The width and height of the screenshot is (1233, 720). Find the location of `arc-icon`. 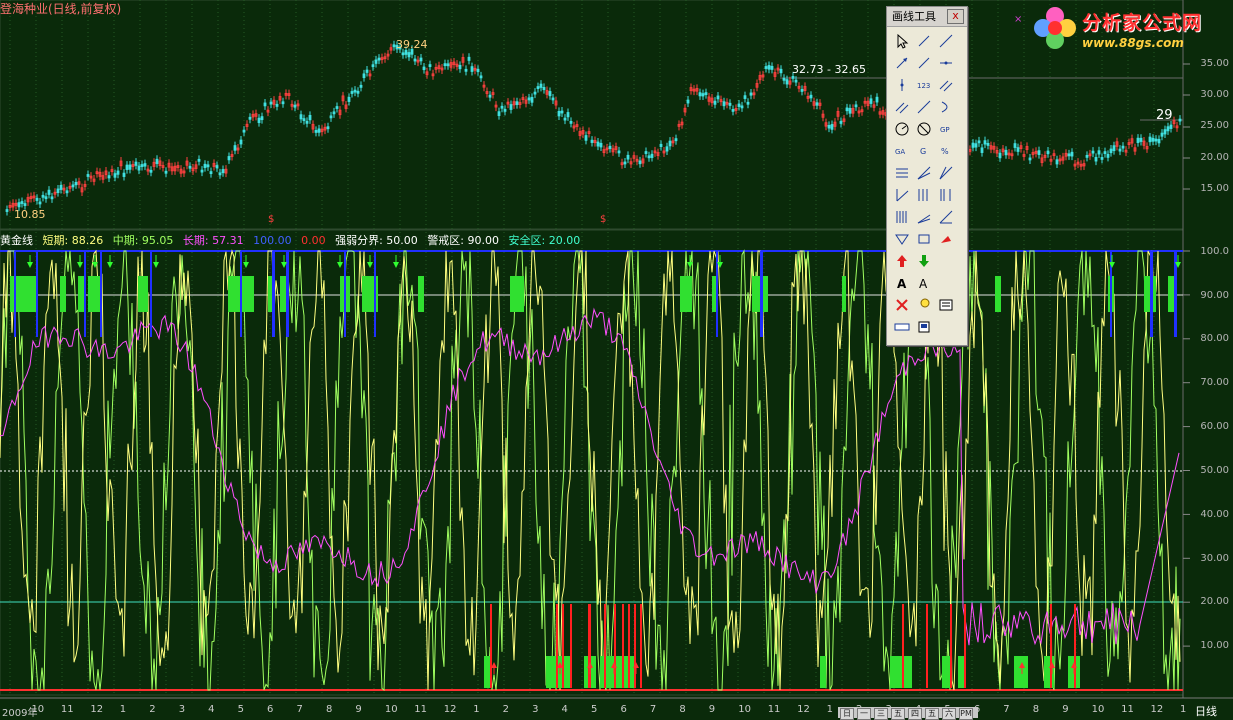

arc-icon is located at coordinates (946, 107).